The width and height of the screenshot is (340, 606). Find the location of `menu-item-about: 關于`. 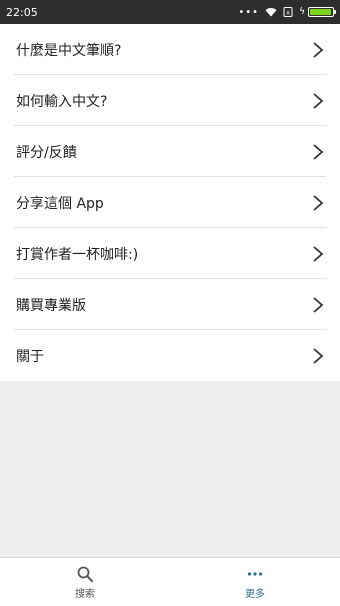

menu-item-about: 關于 is located at coordinates (170, 355).